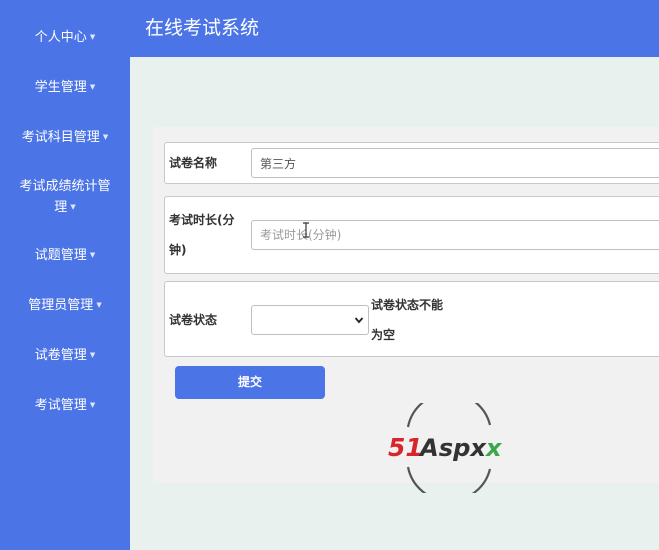 Image resolution: width=659 pixels, height=550 pixels. What do you see at coordinates (193, 163) in the screenshot?
I see `paper-name-label: 试卷名称` at bounding box center [193, 163].